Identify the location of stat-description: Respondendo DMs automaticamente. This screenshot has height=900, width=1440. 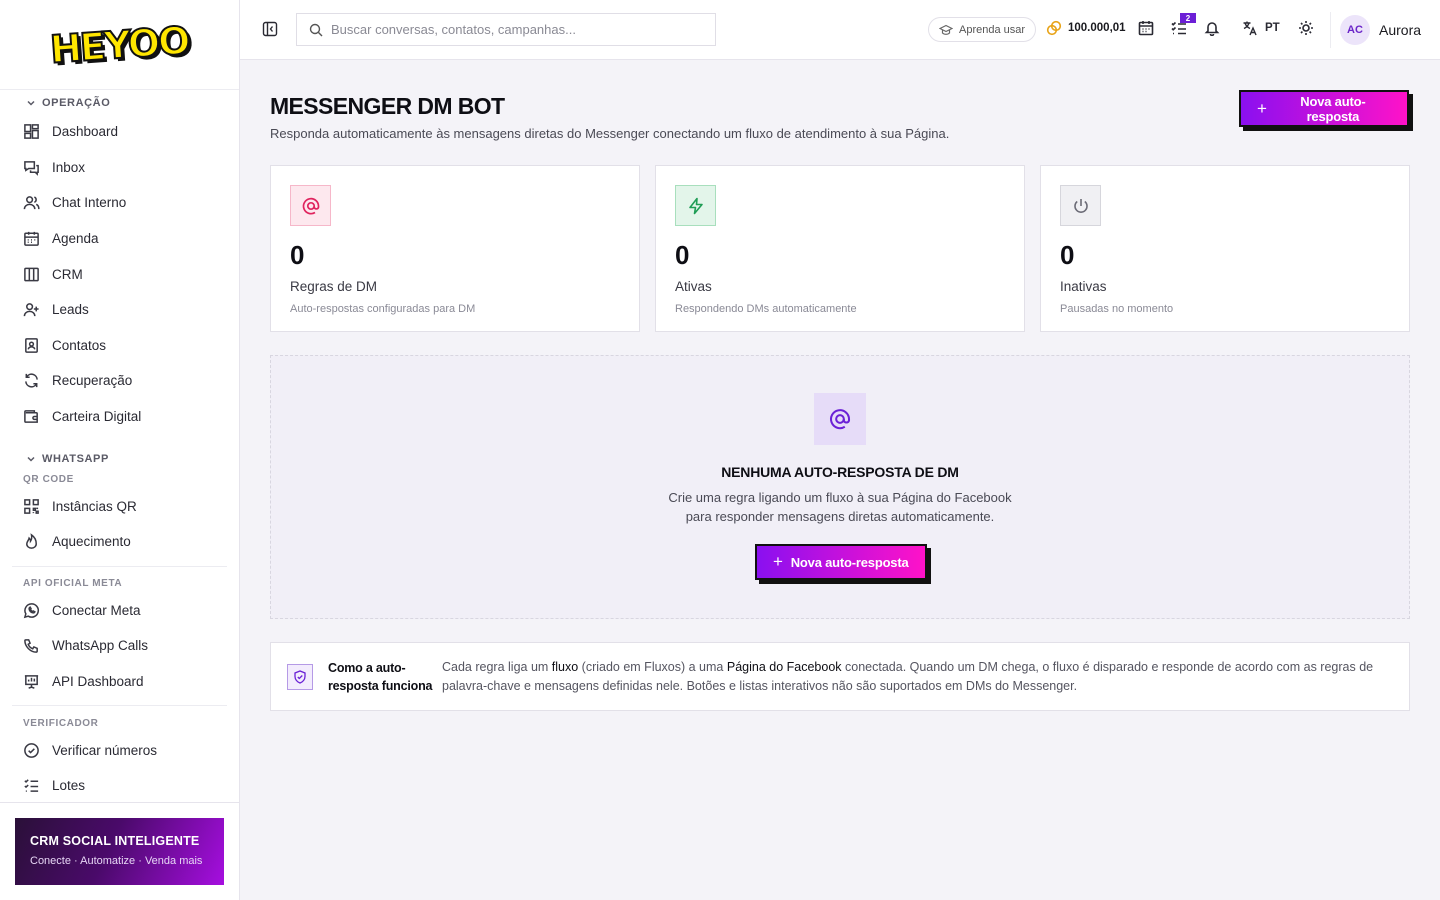
(766, 309).